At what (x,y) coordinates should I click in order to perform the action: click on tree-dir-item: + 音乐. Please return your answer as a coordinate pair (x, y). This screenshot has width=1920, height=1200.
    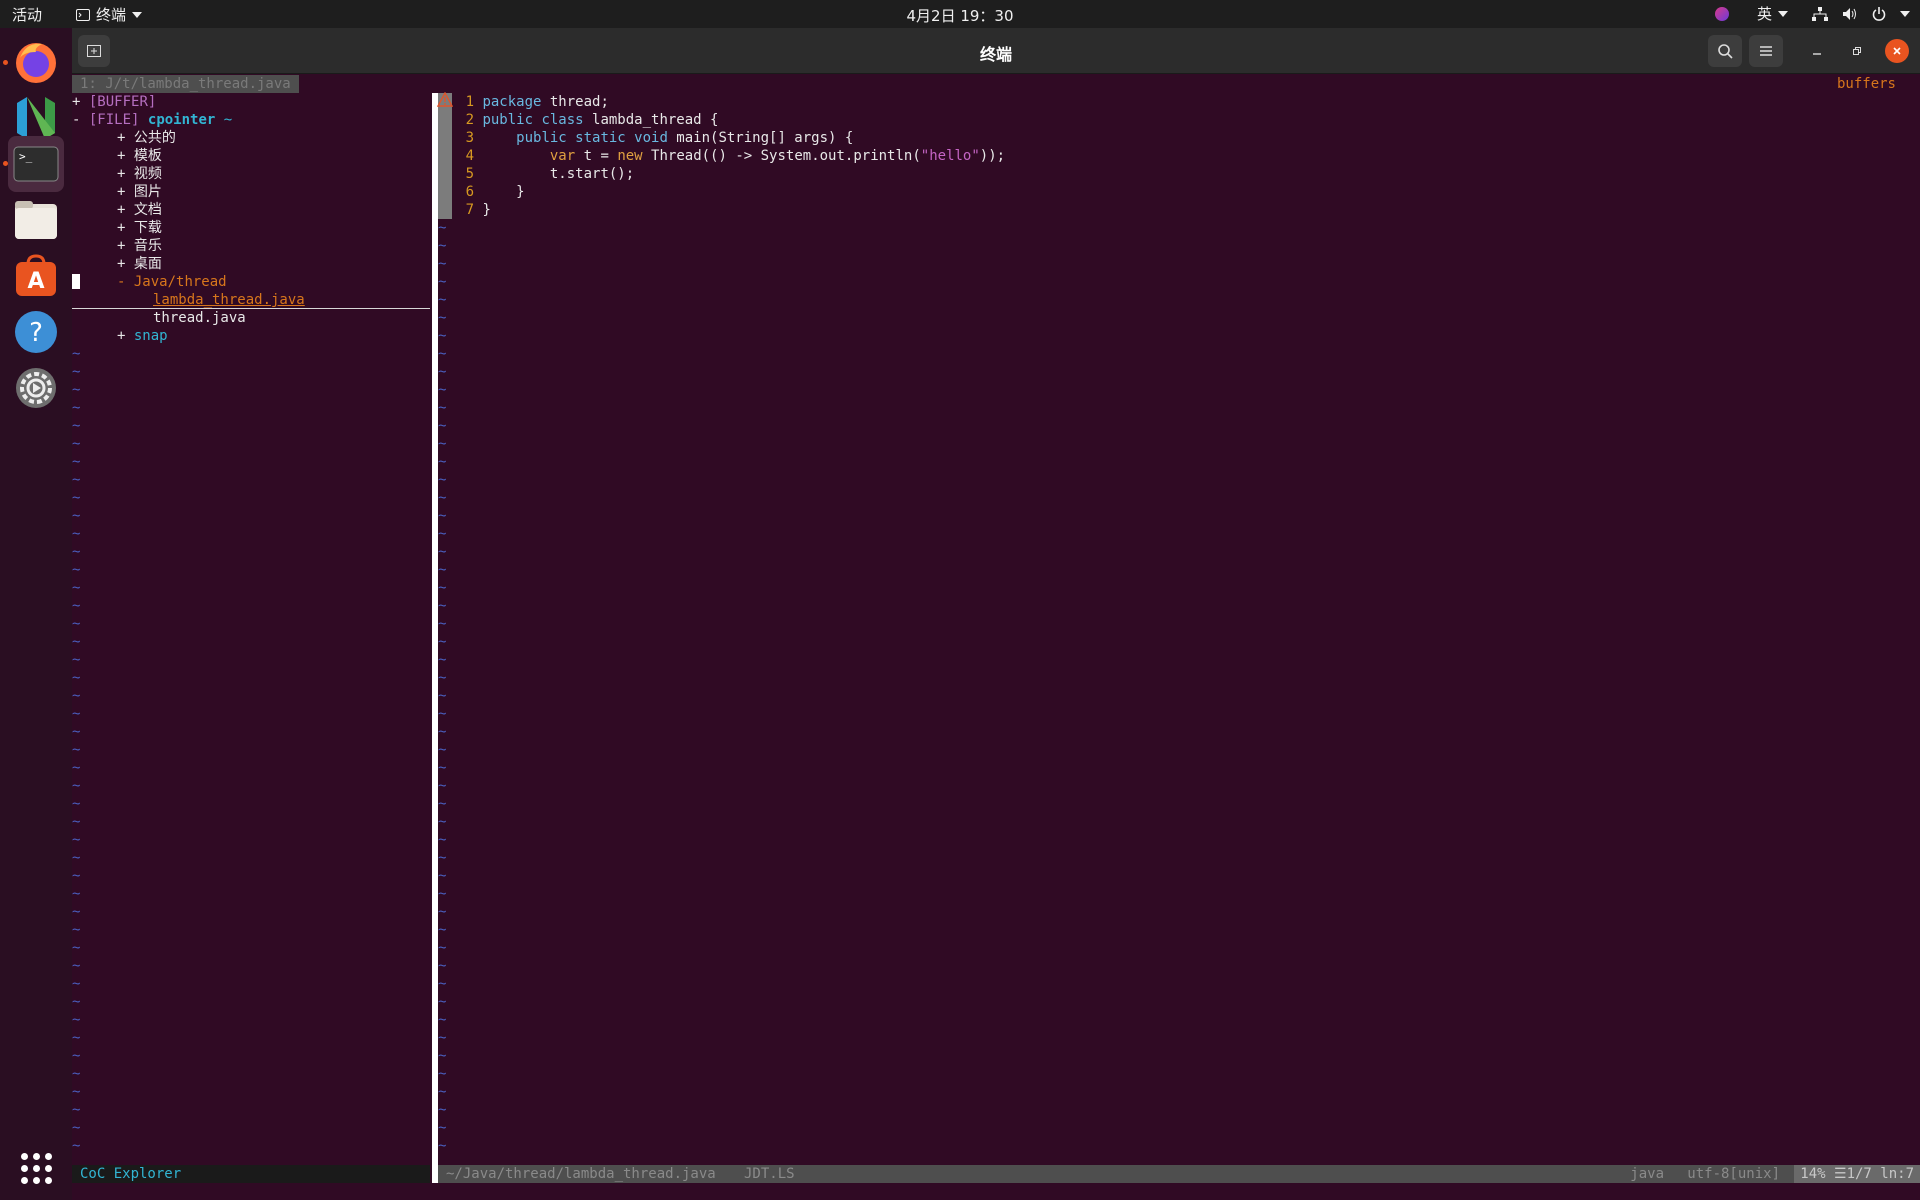
    Looking at the image, I should click on (139, 246).